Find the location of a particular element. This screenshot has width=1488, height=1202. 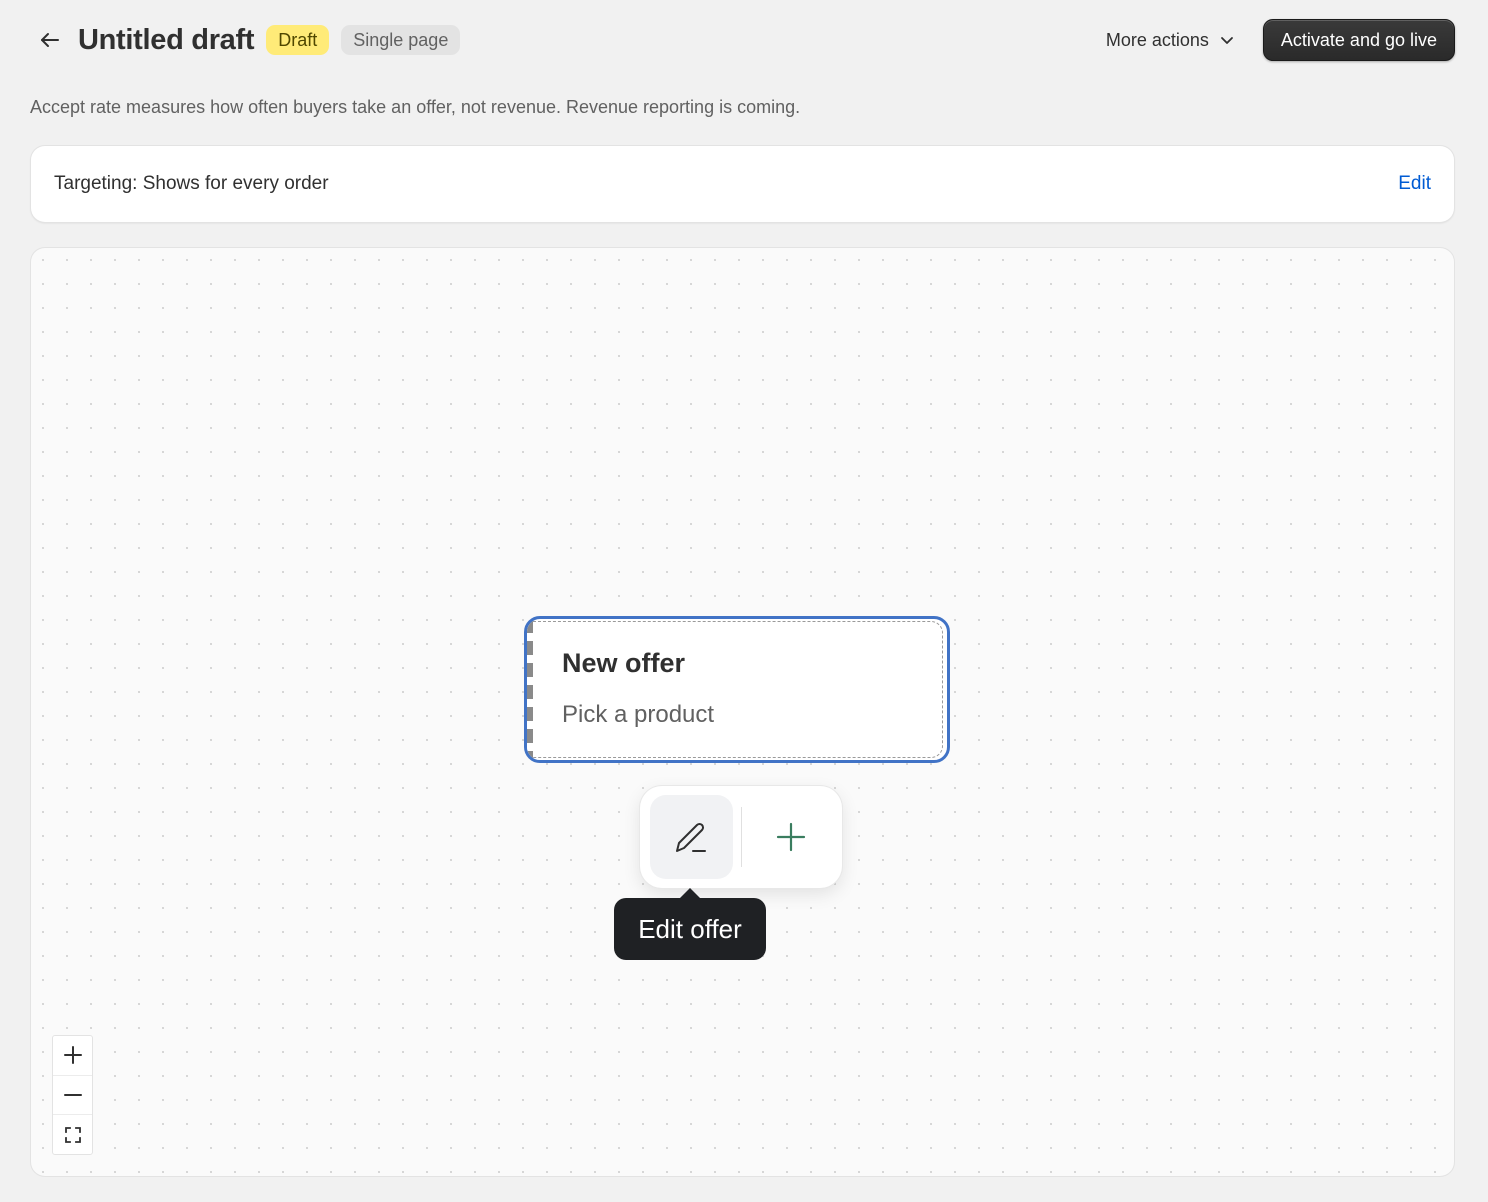

node-toolbar is located at coordinates (741, 837).